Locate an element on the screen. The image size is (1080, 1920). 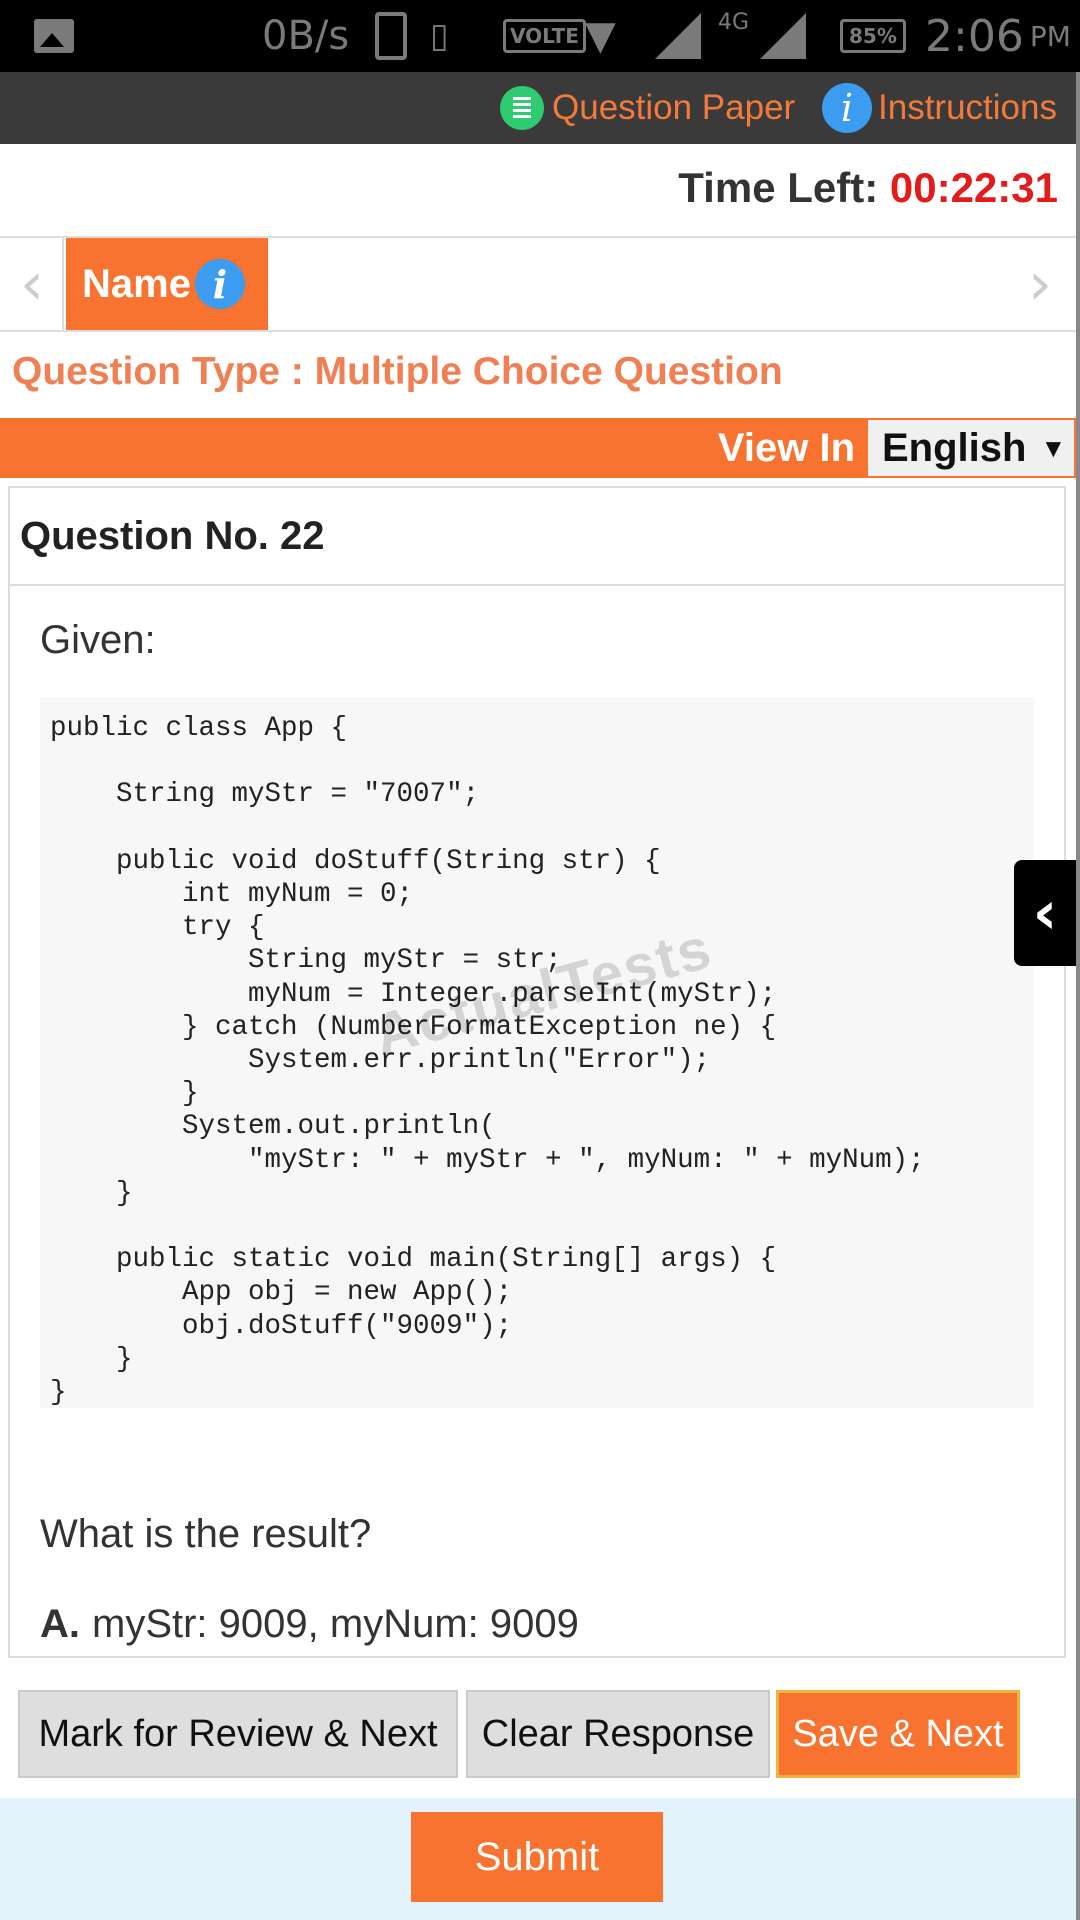
option-a: A. myStr: 9009, myNum: 9009 is located at coordinates (309, 1624).